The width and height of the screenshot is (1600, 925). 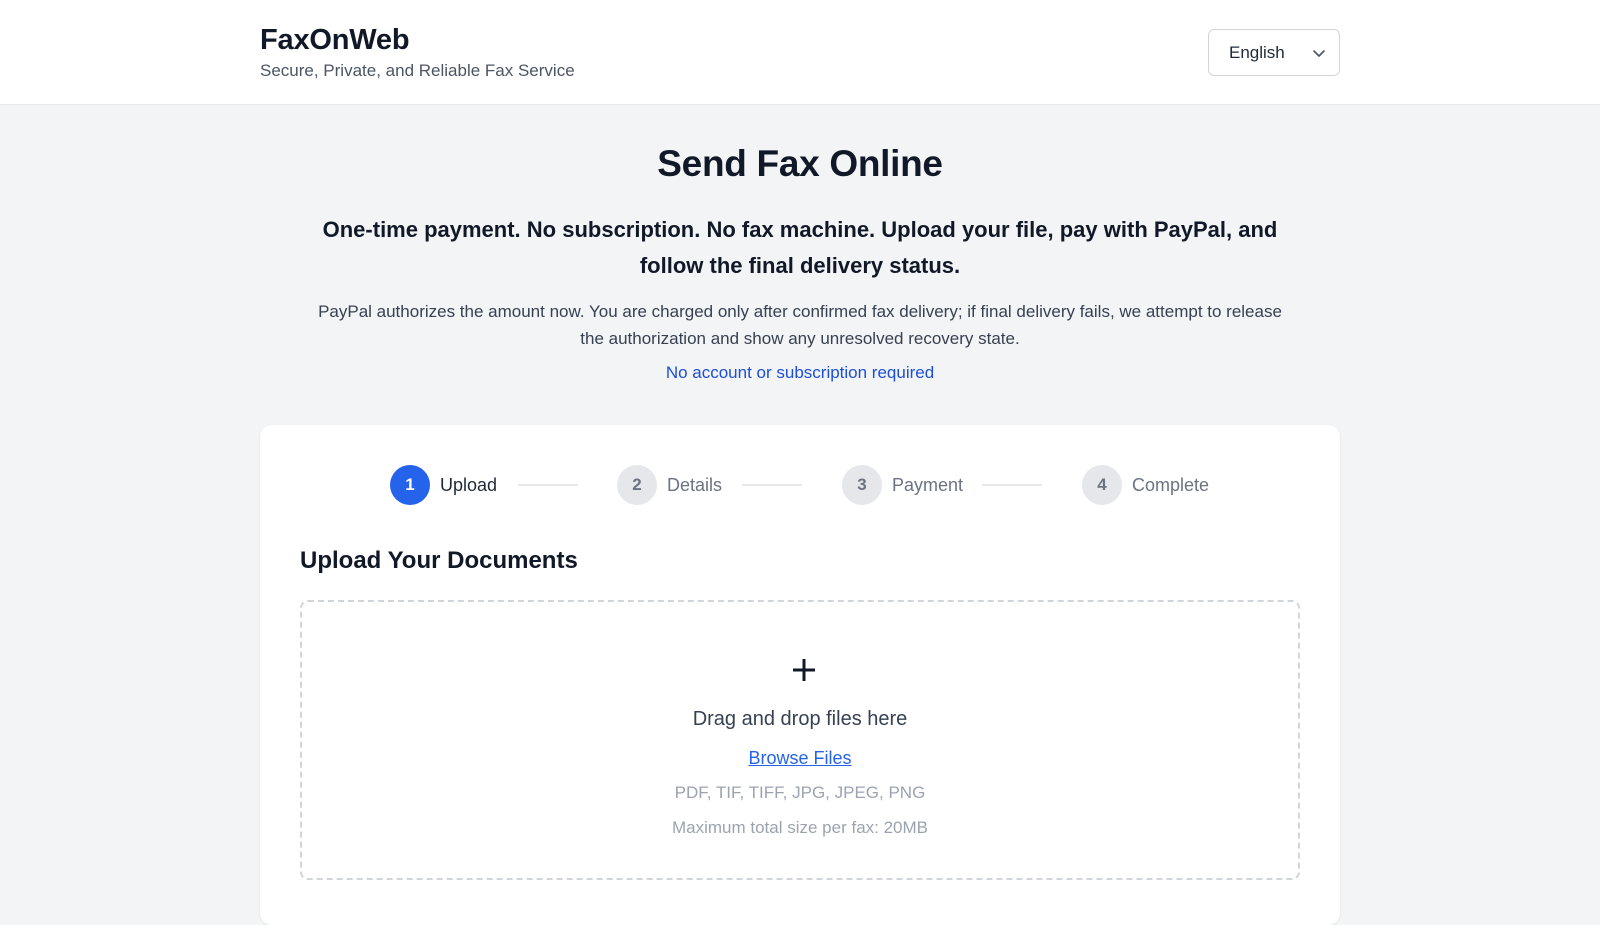 I want to click on language-selected-value: English, so click(x=1257, y=52).